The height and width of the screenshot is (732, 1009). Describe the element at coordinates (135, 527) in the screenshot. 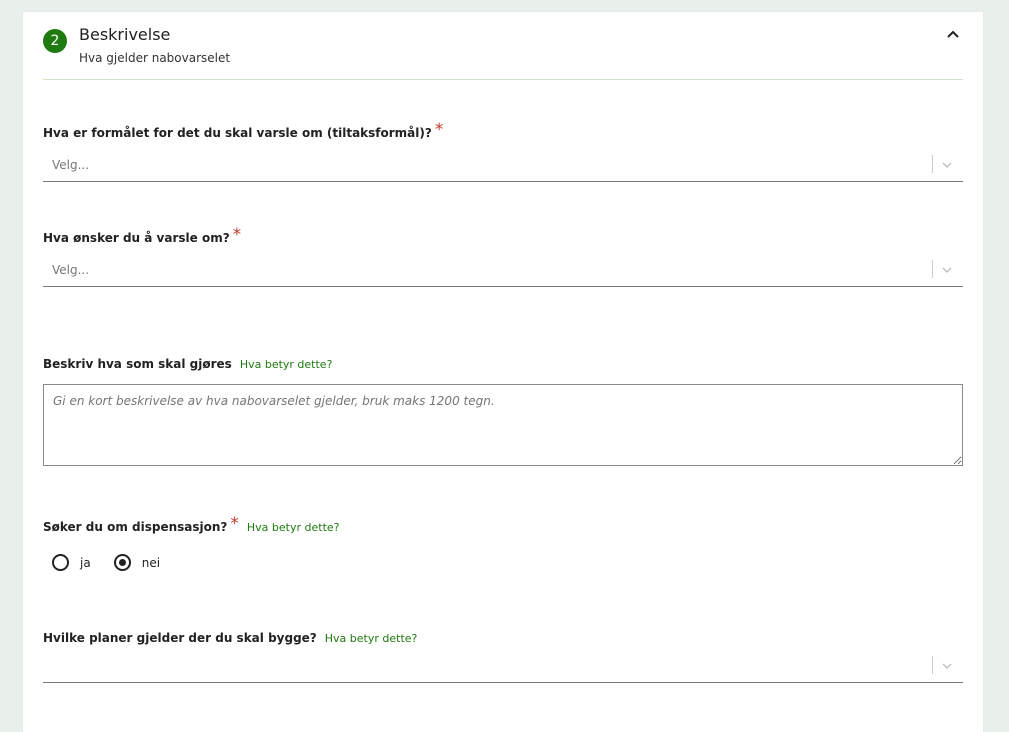

I see `dispensation-label-text: Søker du om dispensasjon?` at that location.